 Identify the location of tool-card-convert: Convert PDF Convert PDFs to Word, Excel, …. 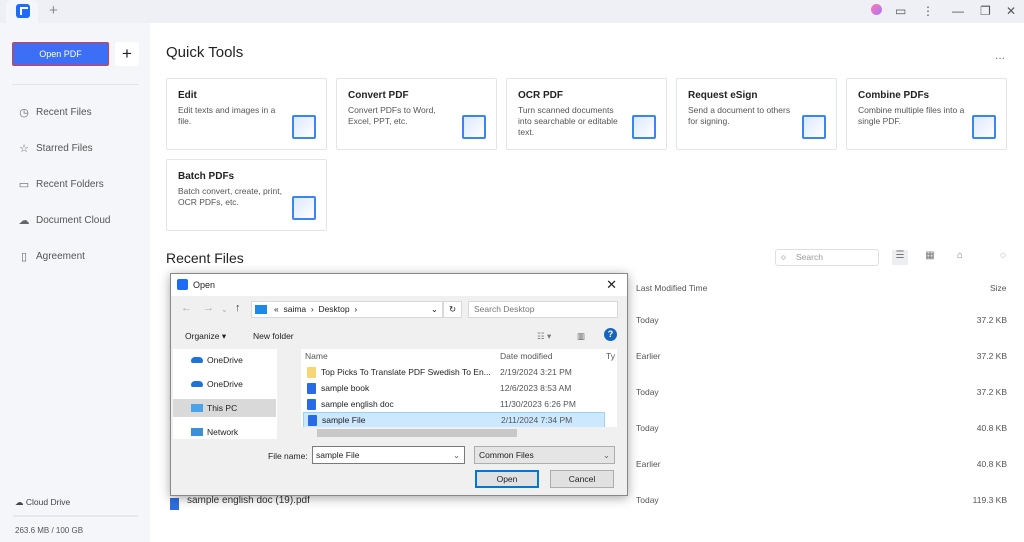
(416, 114).